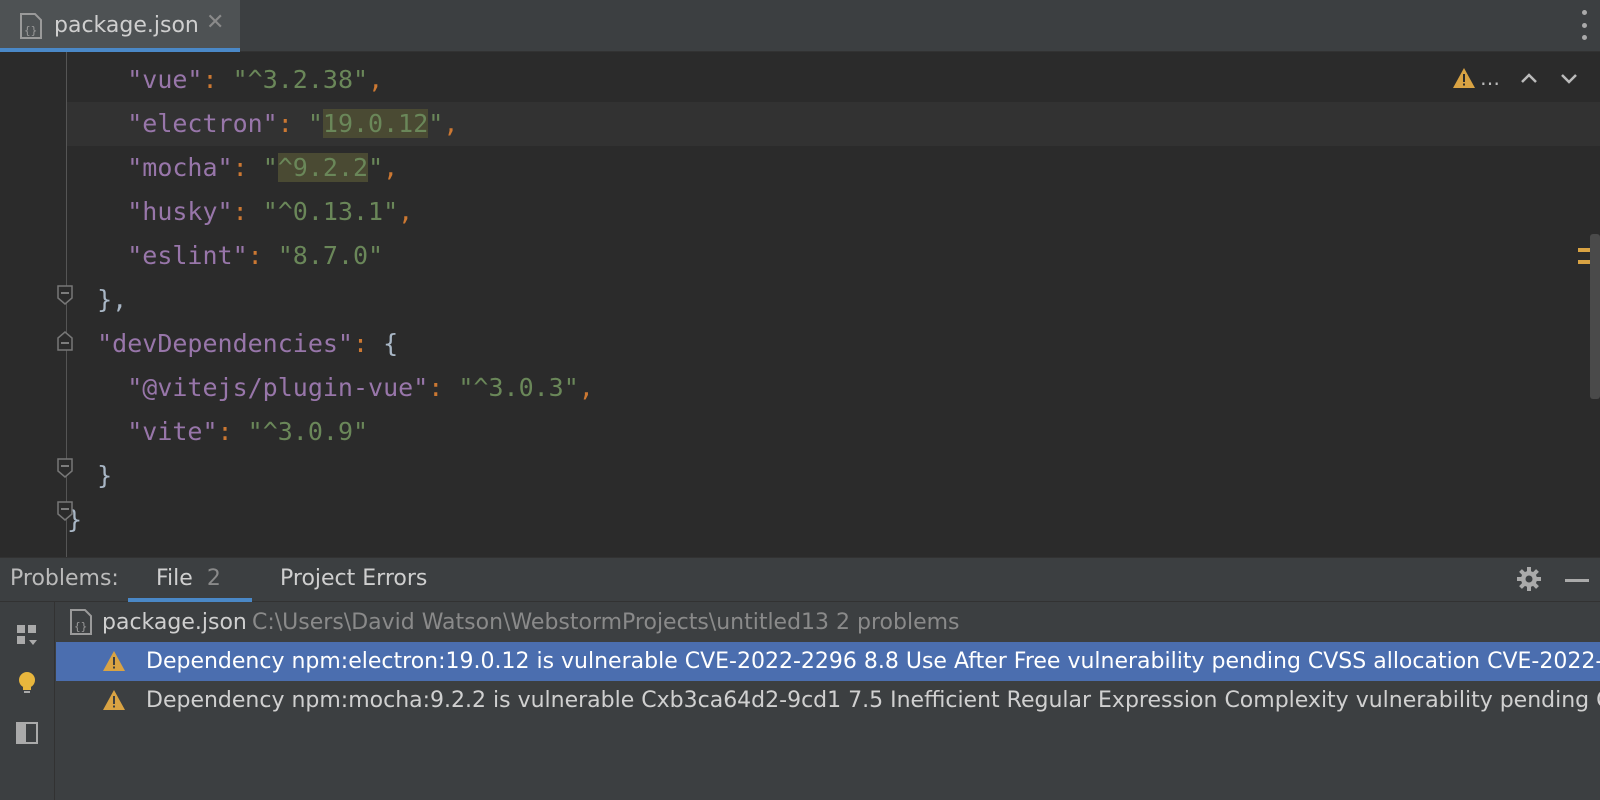  Describe the element at coordinates (213, 578) in the screenshot. I see `problem-count-badge: 2` at that location.